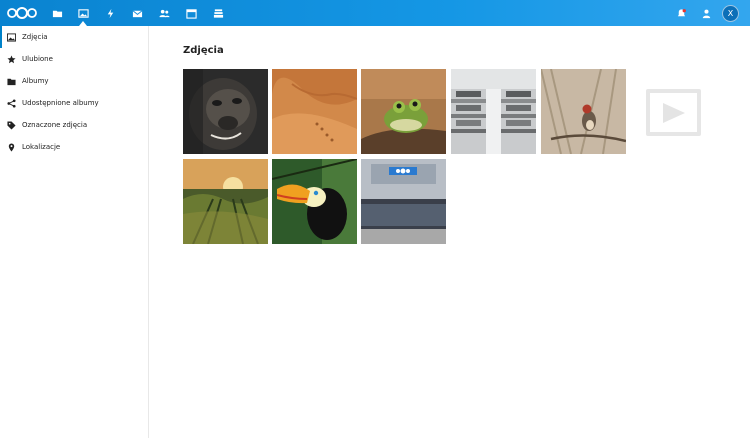  I want to click on location-icon, so click(11, 147).